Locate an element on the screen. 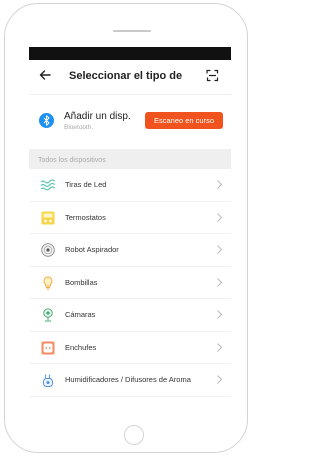 This screenshot has width=320, height=457. device-label: Robot Aspirador is located at coordinates (92, 249).